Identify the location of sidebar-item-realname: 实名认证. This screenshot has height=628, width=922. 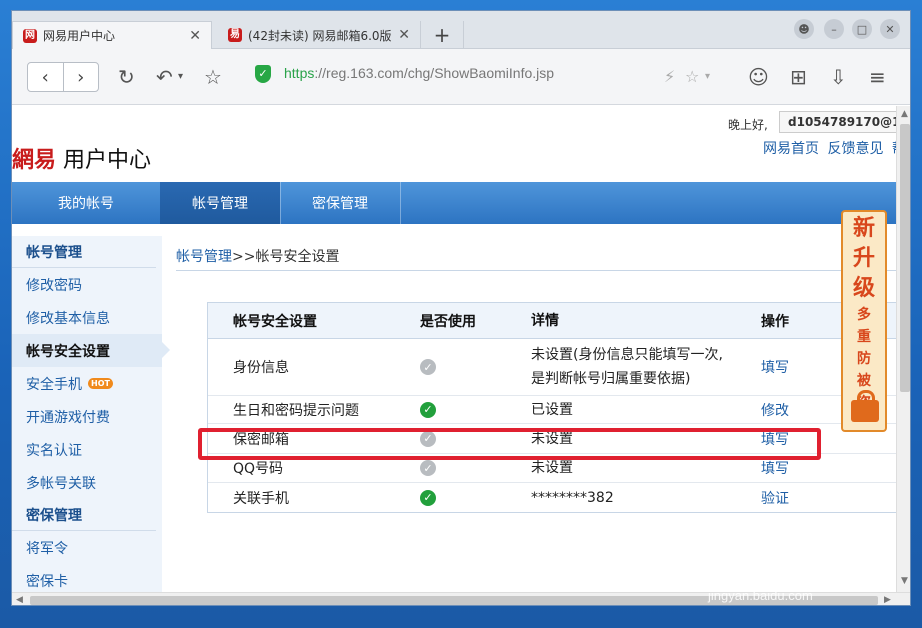
(87, 449).